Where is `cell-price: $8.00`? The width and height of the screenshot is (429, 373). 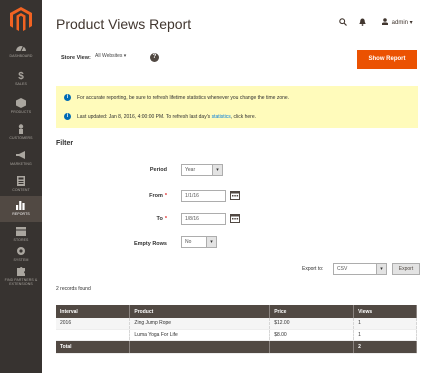
cell-price: $8.00 is located at coordinates (312, 335).